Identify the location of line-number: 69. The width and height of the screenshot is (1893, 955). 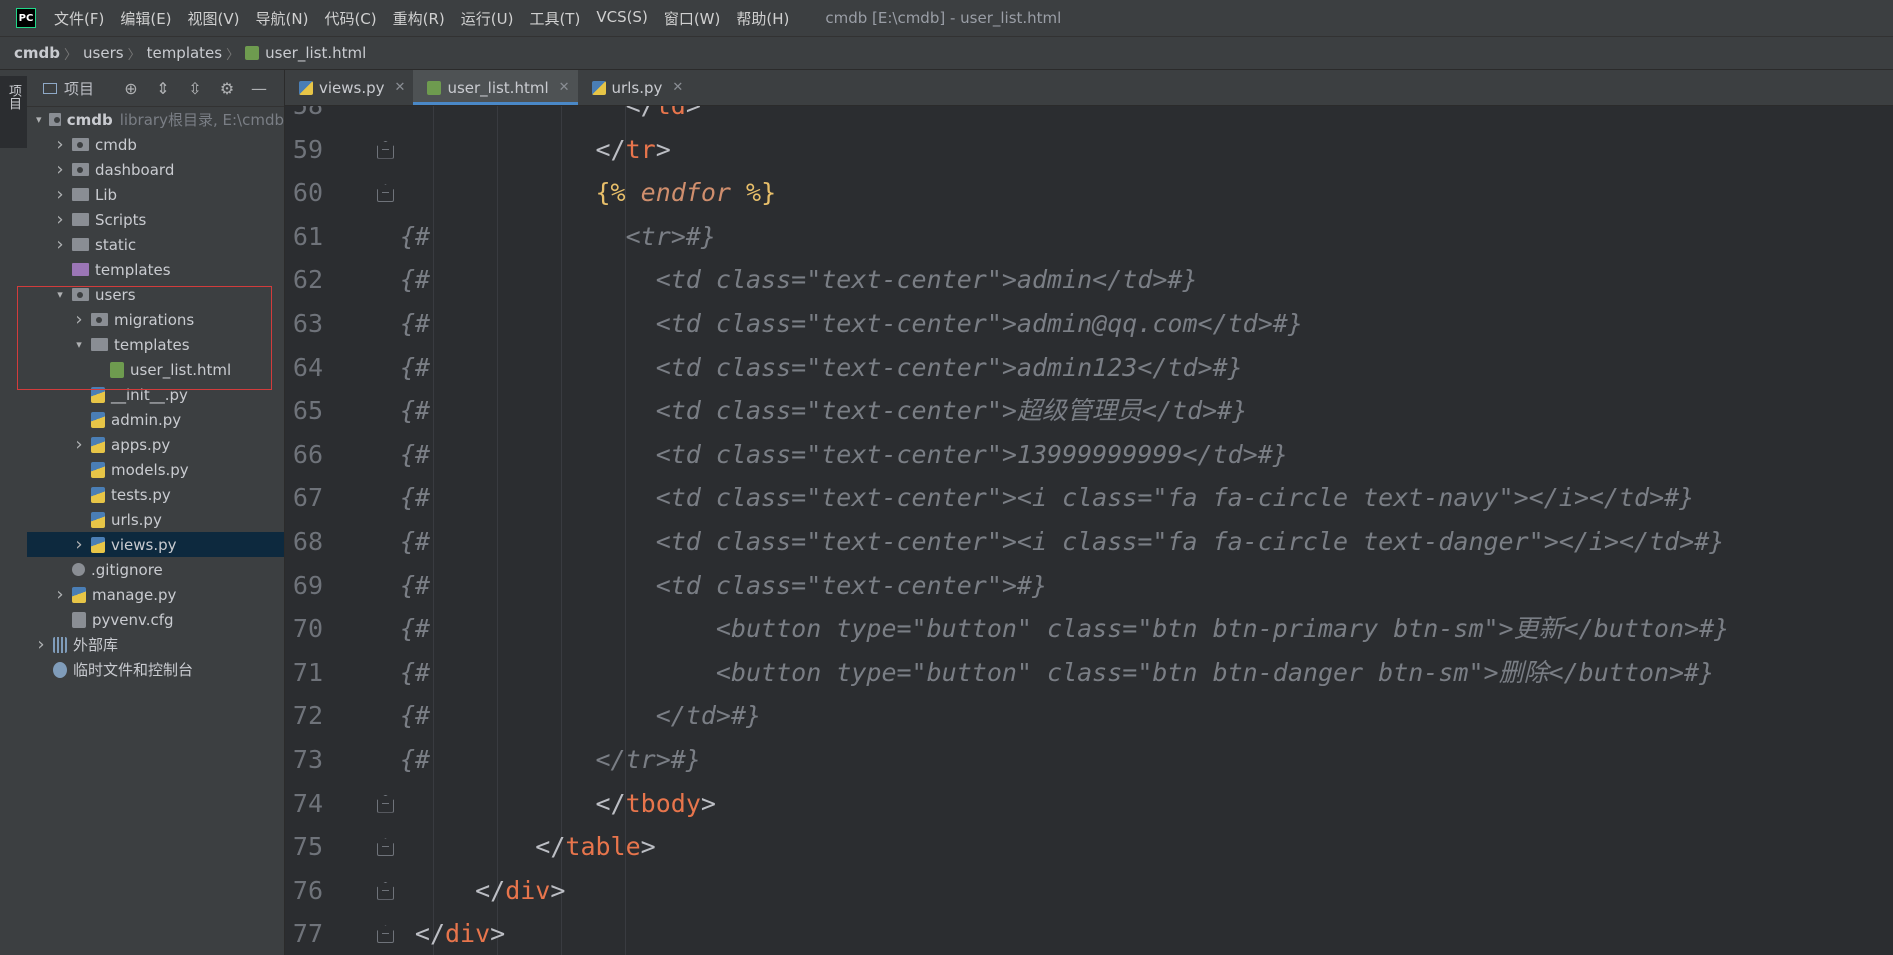
(307, 585).